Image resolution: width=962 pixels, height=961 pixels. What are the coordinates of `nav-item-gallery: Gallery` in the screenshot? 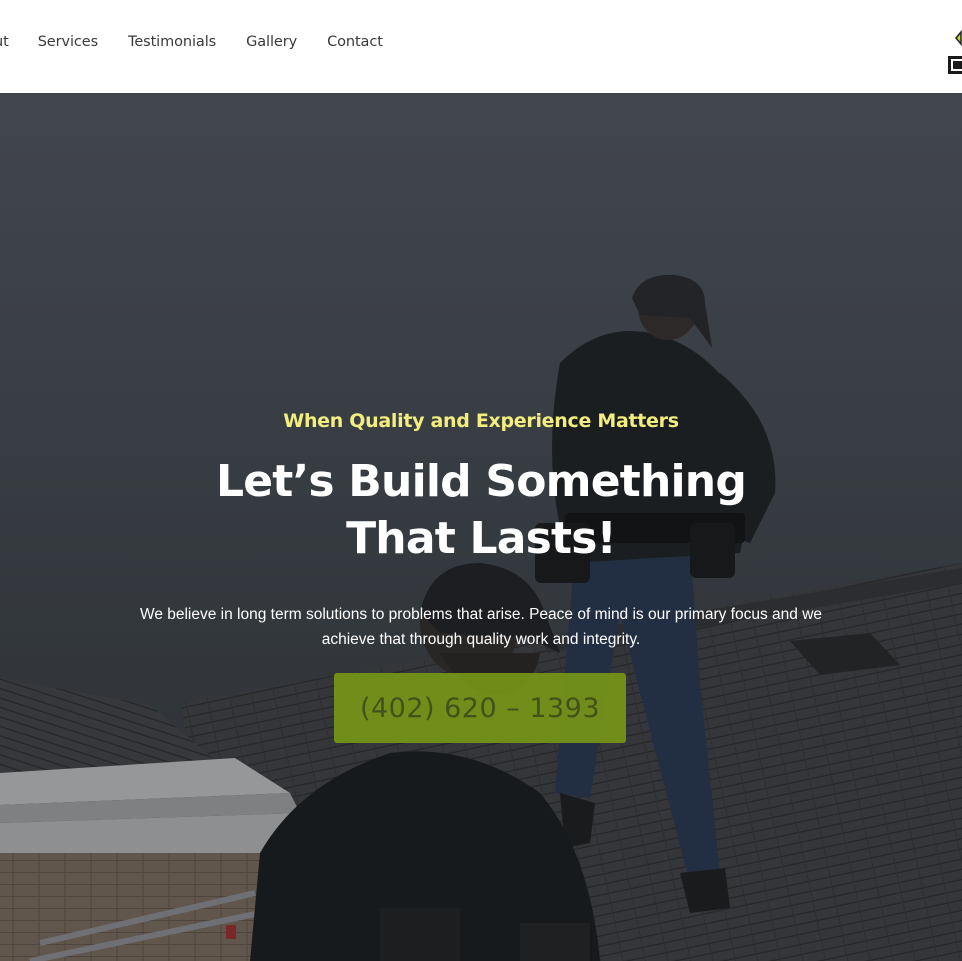 It's located at (271, 42).